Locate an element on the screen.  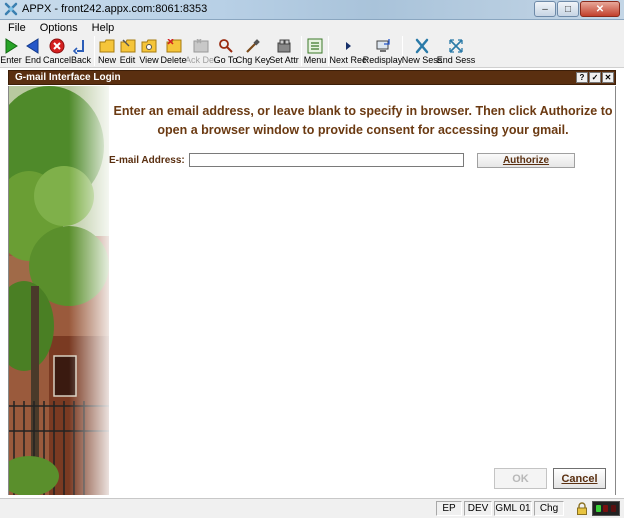
cancel-button: Cancel is located at coordinates (579, 478).